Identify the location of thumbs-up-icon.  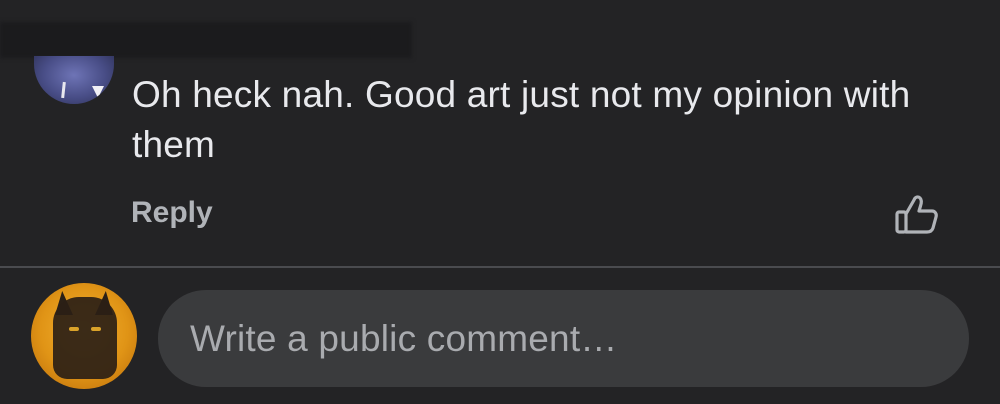
(917, 214).